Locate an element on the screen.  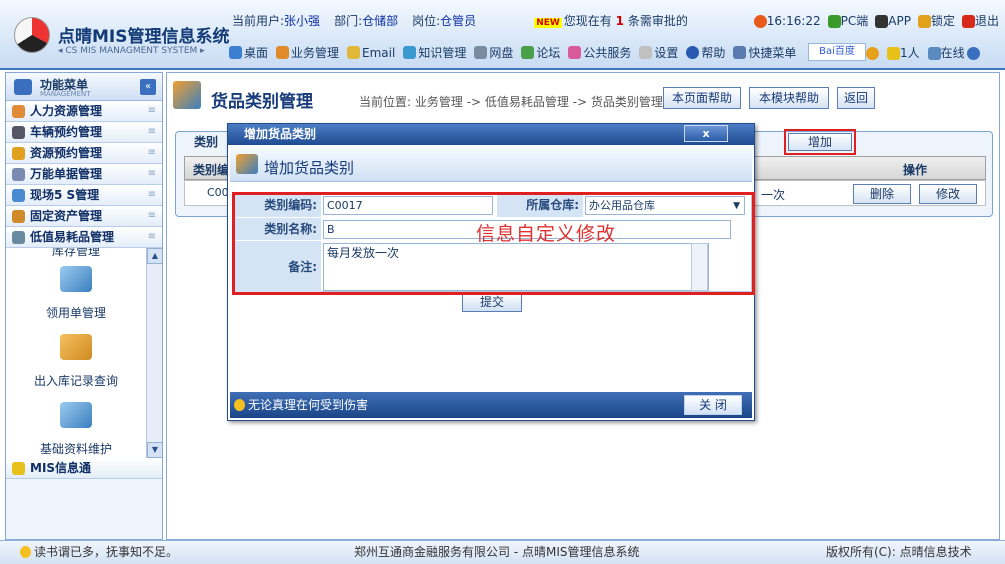
nav-shortcut: 快捷菜单 is located at coordinates (764, 52).